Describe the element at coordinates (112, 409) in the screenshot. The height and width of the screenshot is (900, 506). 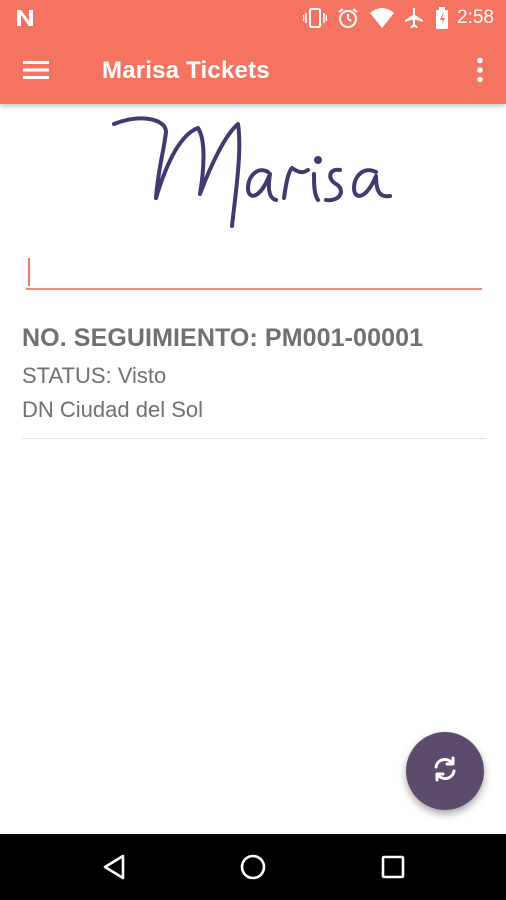
I see `ticket-location: DN Ciudad del Sol` at that location.